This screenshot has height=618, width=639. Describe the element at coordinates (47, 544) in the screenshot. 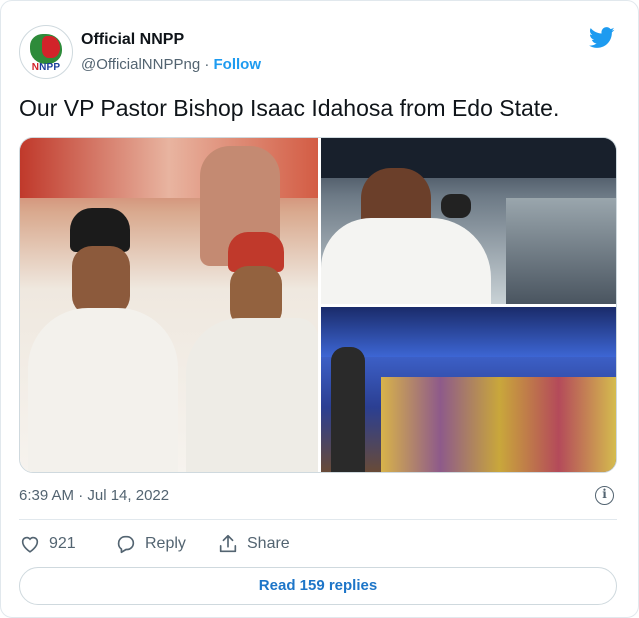

I see `like-button: 921` at that location.